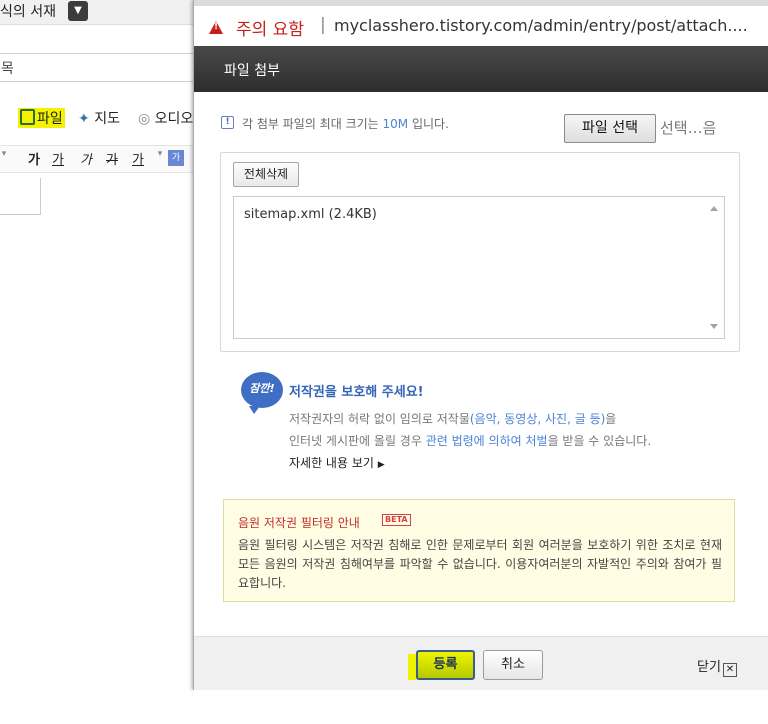  I want to click on no-file-chosen-text: 선택…음, so click(688, 128).